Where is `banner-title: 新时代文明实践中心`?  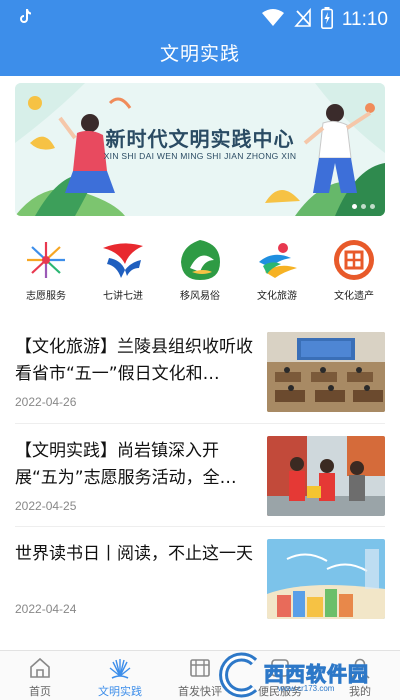
banner-title: 新时代文明实践中心 is located at coordinates (200, 139).